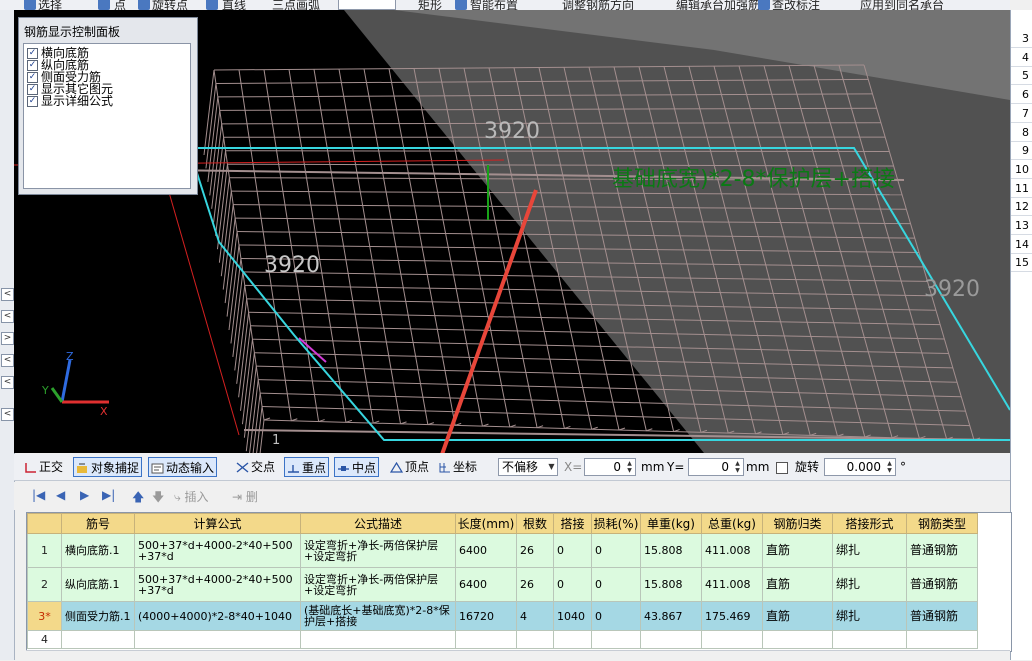 The width and height of the screenshot is (1032, 661). I want to click on row-number: 9, so click(1021, 151).